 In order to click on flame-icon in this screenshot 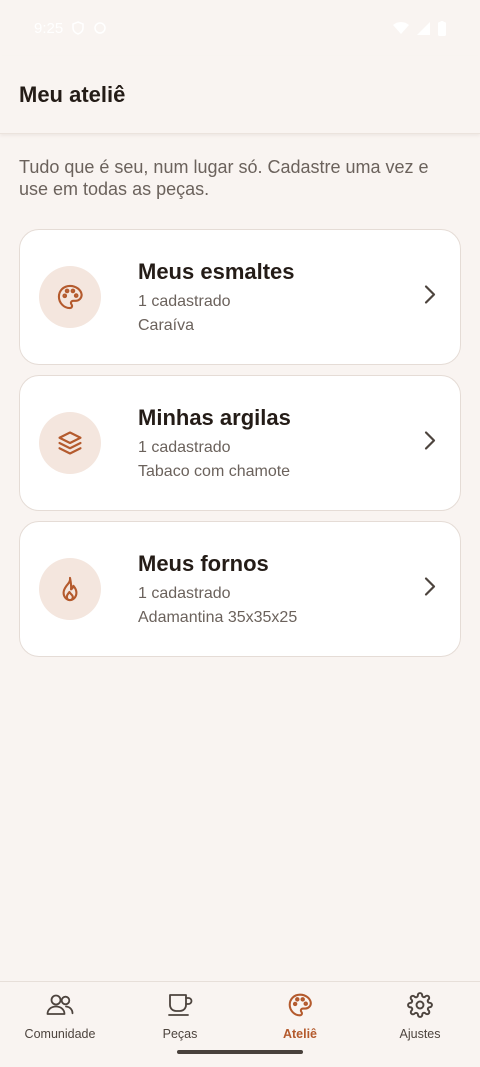, I will do `click(70, 589)`.